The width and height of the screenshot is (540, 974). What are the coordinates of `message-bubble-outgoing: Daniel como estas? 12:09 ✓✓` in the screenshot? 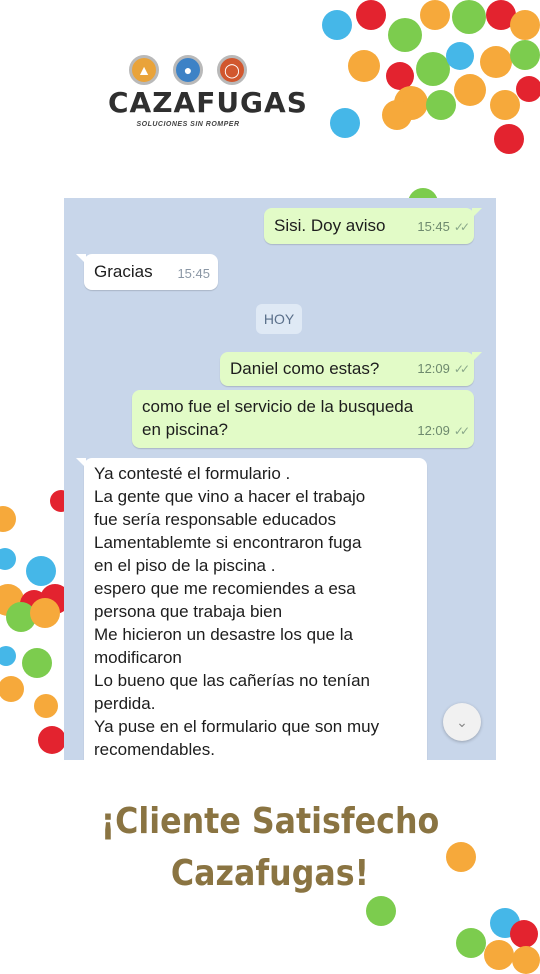 It's located at (351, 369).